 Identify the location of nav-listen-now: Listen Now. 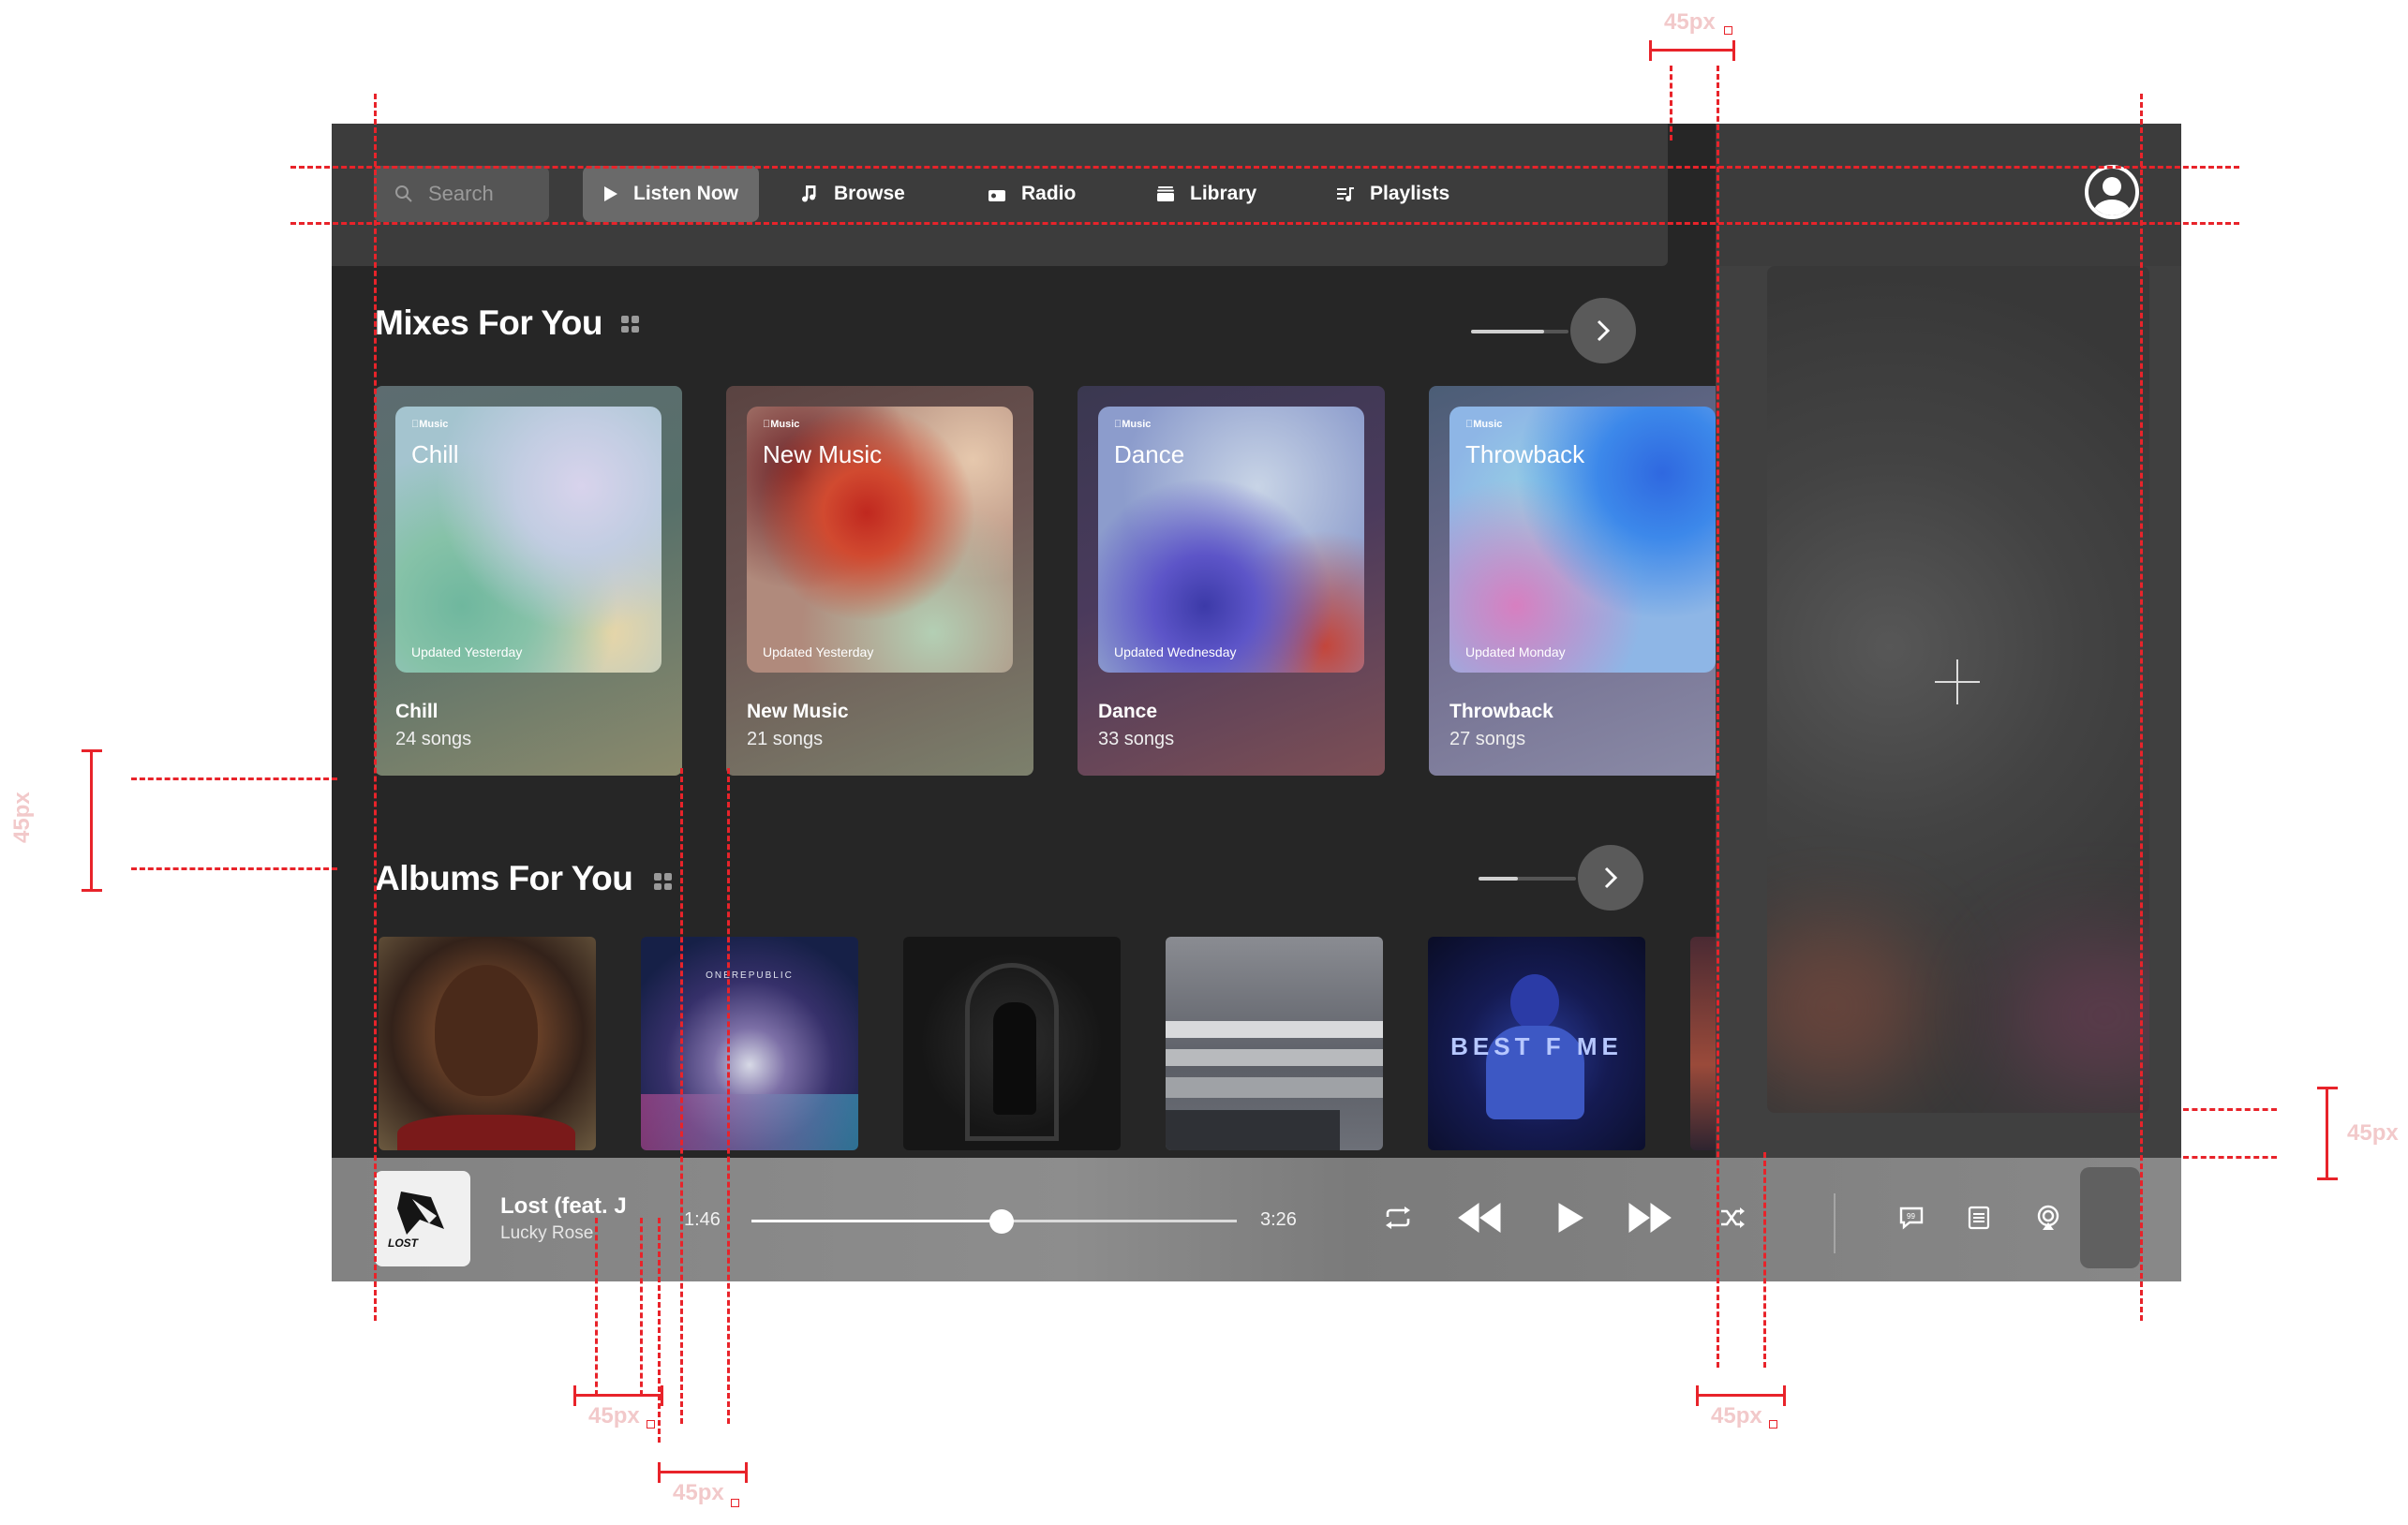
(671, 194).